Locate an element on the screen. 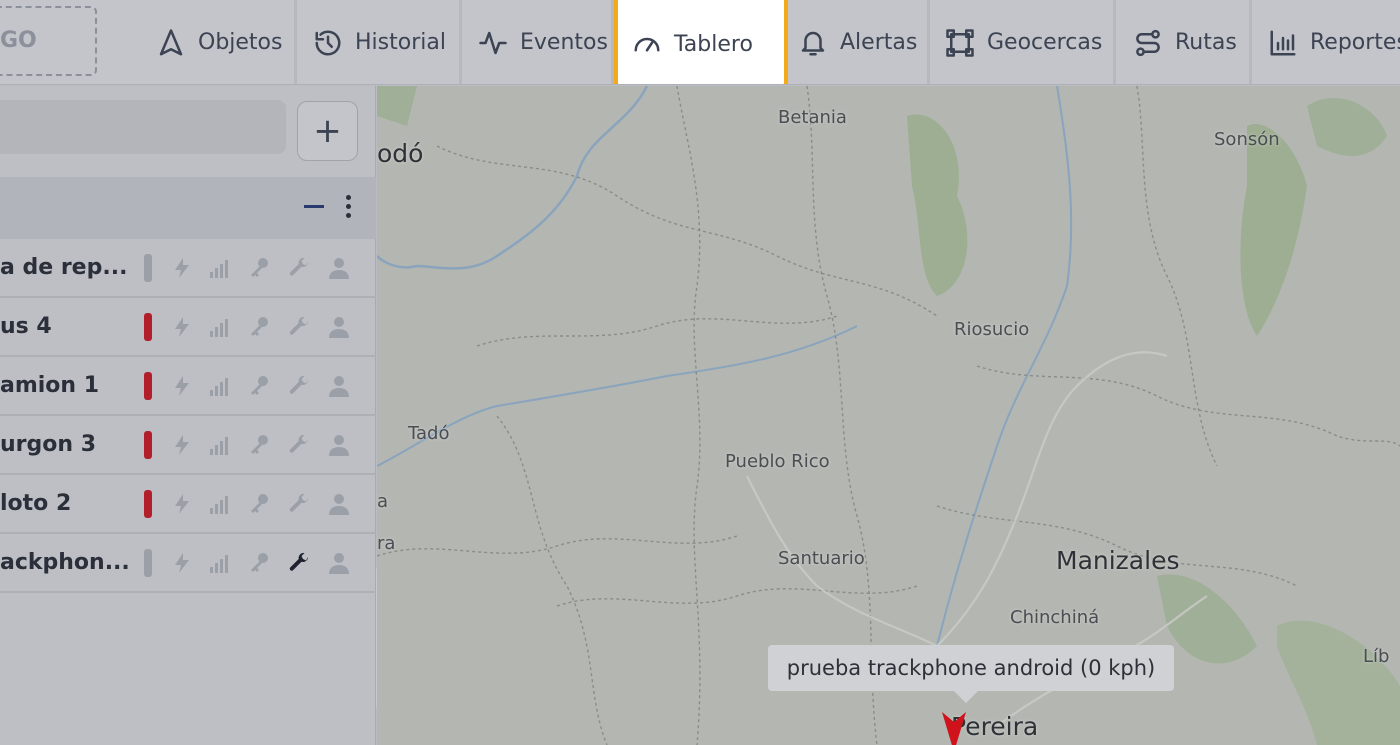 The image size is (1400, 745). object-row: urgon 3 is located at coordinates (188, 445).